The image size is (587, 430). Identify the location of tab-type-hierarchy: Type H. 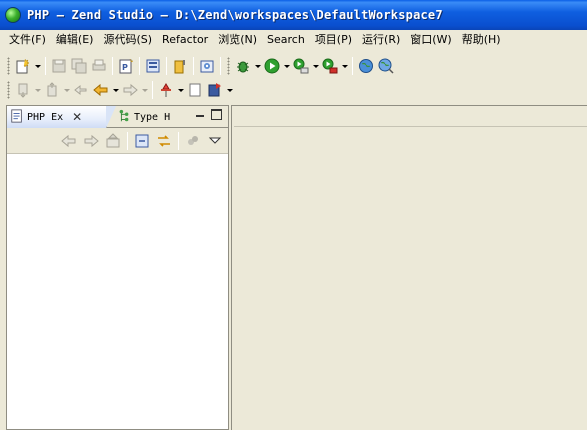
(146, 117).